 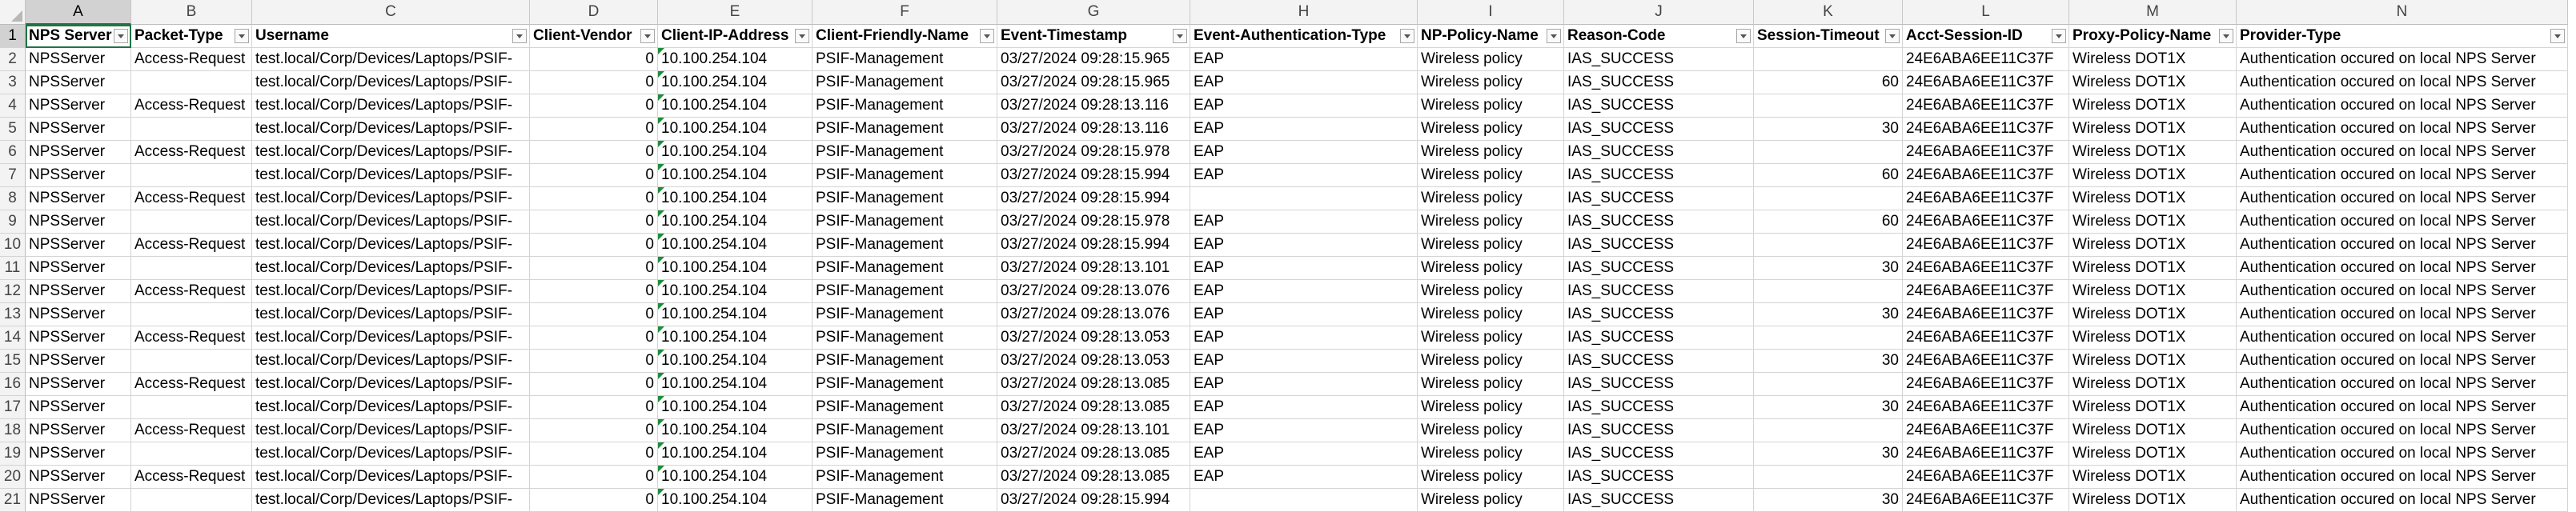 I want to click on row-number: 16, so click(x=13, y=384).